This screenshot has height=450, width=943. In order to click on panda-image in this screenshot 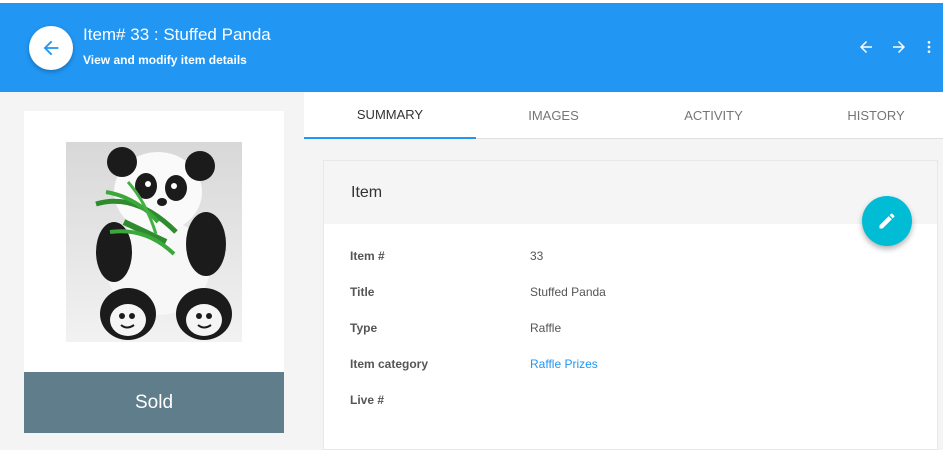, I will do `click(154, 242)`.